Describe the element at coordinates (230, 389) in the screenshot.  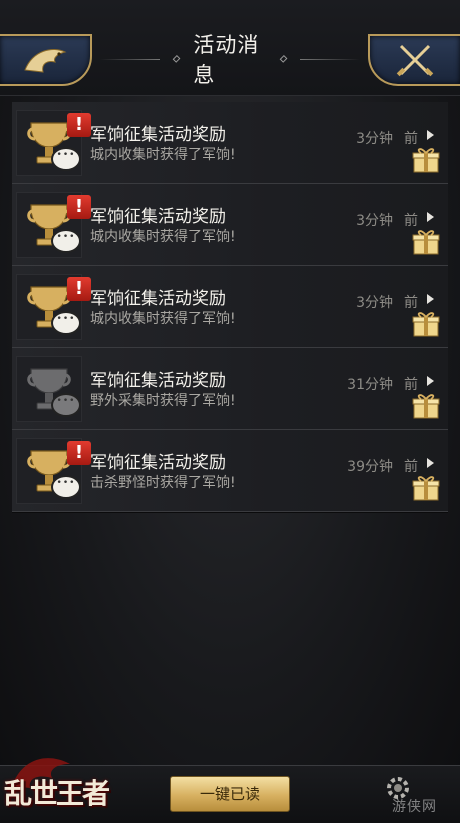
I see `message-item: 军饷征集活动奖励 野外采集时获得了军饷! 31分钟 前` at that location.